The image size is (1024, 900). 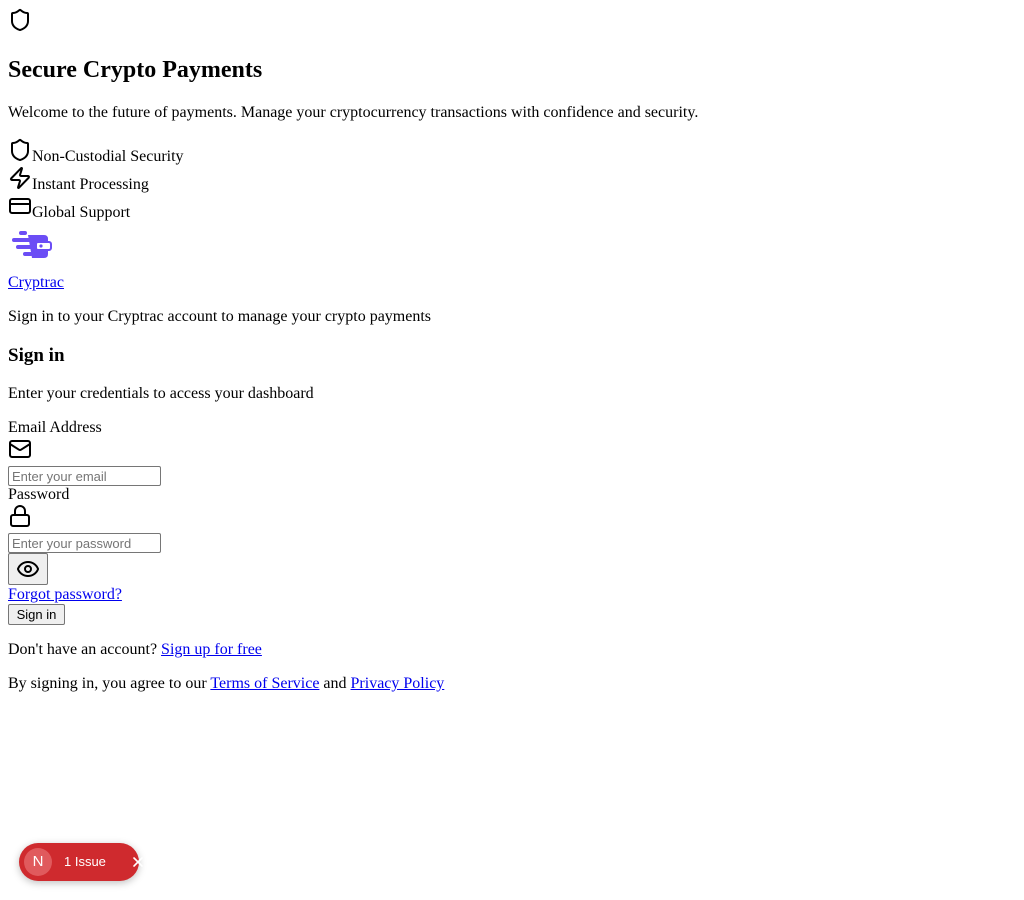 I want to click on toggle-password-visibility-button, so click(x=28, y=569).